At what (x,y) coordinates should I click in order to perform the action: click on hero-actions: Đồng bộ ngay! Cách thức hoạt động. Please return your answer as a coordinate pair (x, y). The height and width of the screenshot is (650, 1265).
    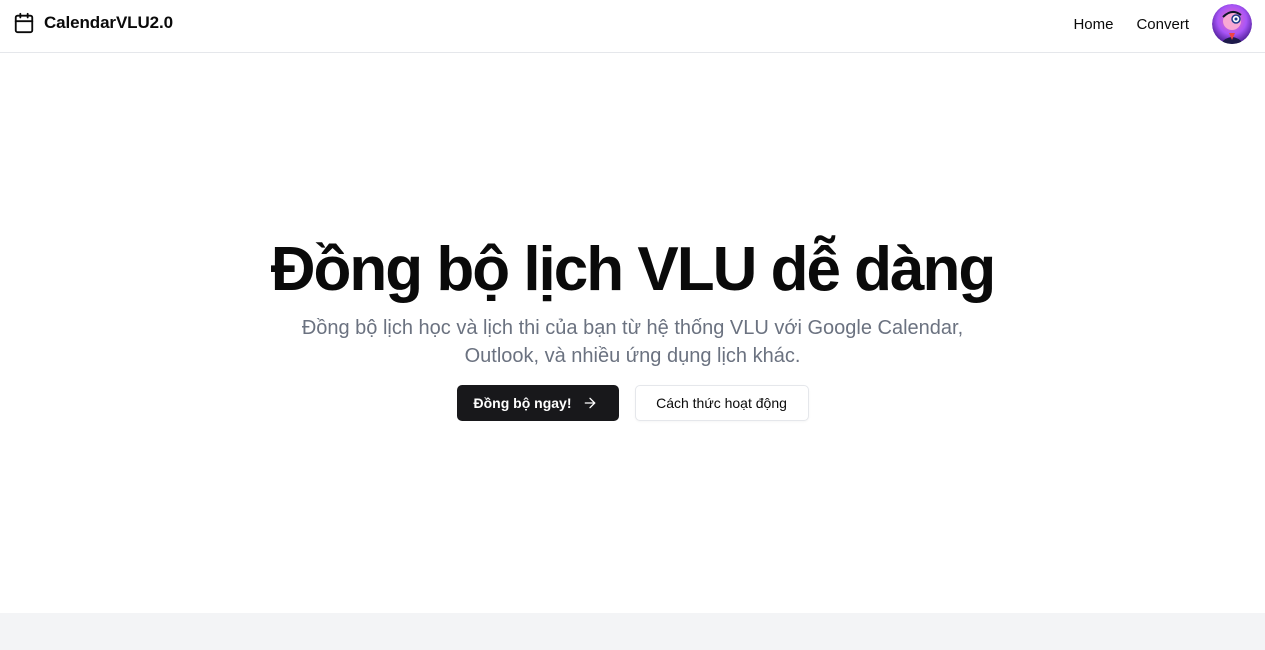
    Looking at the image, I should click on (632, 403).